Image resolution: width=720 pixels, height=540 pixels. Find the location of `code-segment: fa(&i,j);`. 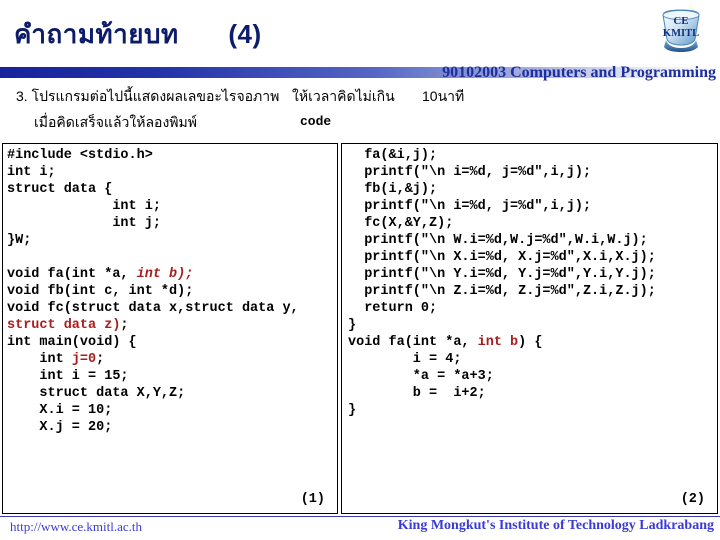

code-segment: fa(&i,j); is located at coordinates (393, 155).